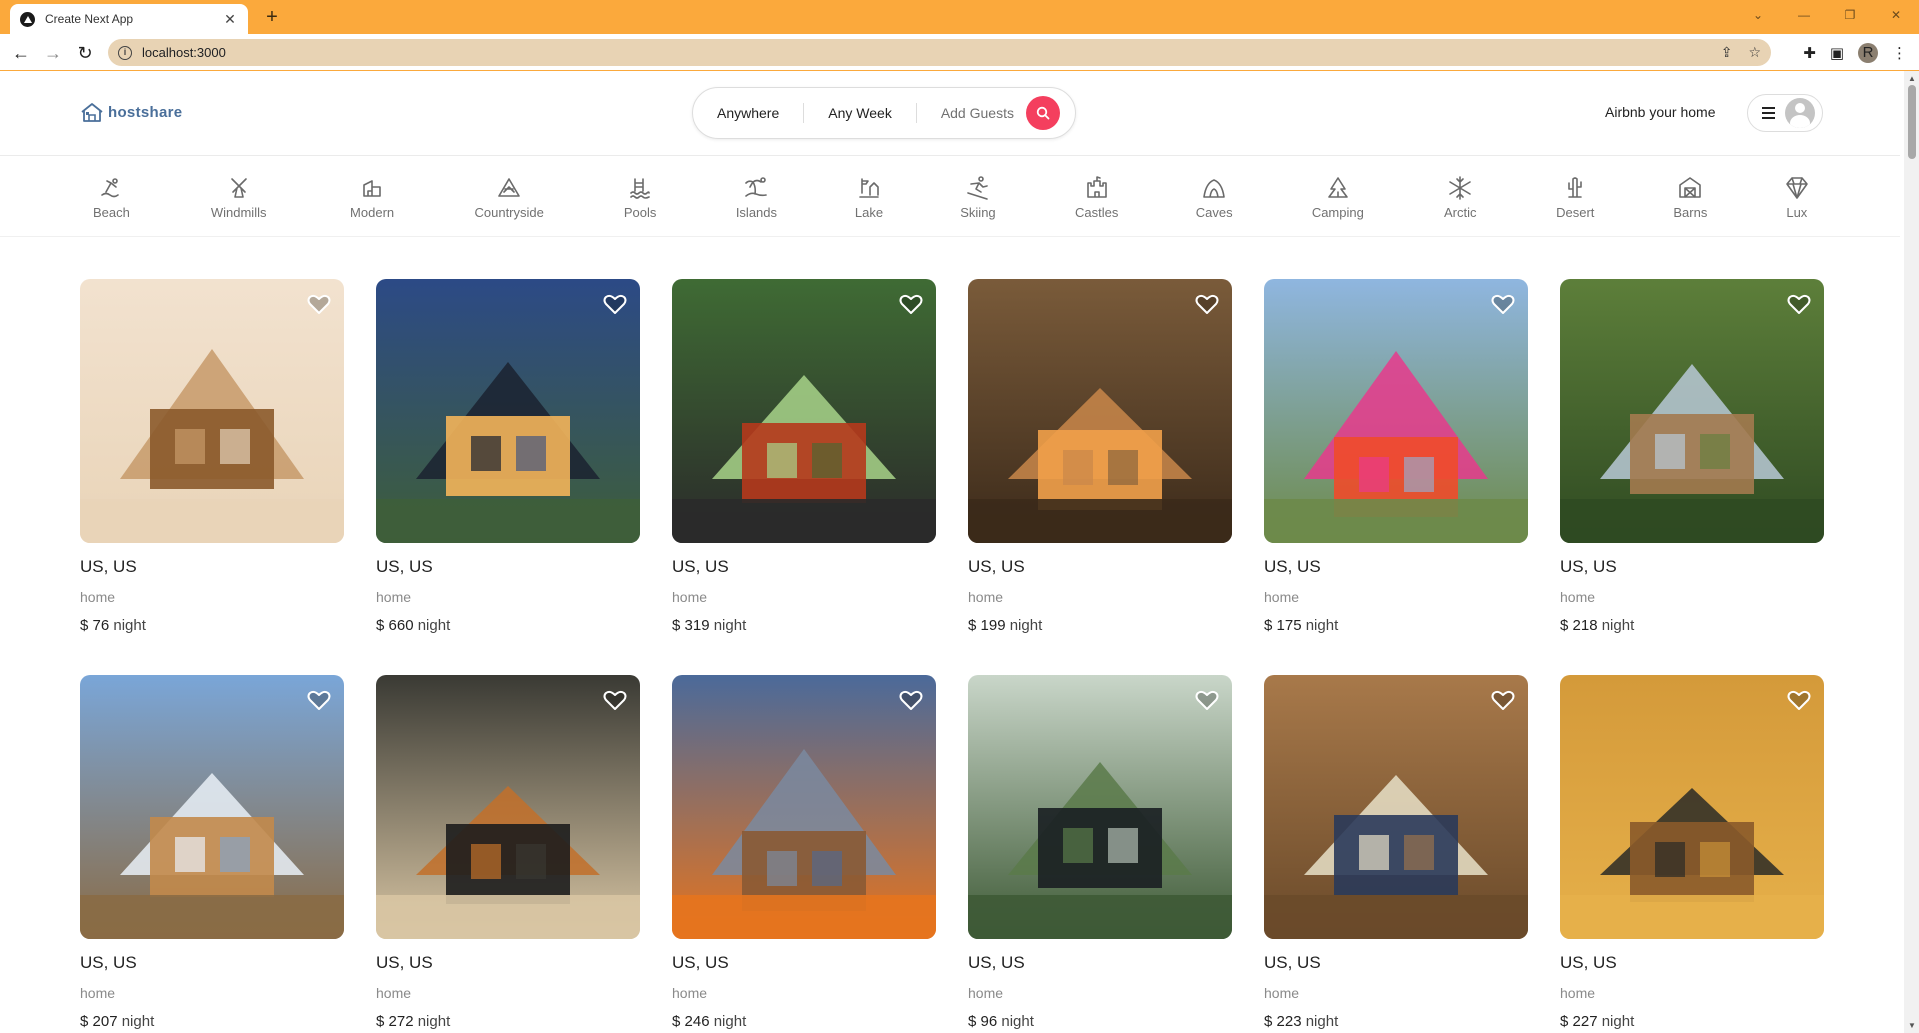 This screenshot has height=1033, width=1919. I want to click on search-bar: Anywhere Any Week Add Guests, so click(884, 113).